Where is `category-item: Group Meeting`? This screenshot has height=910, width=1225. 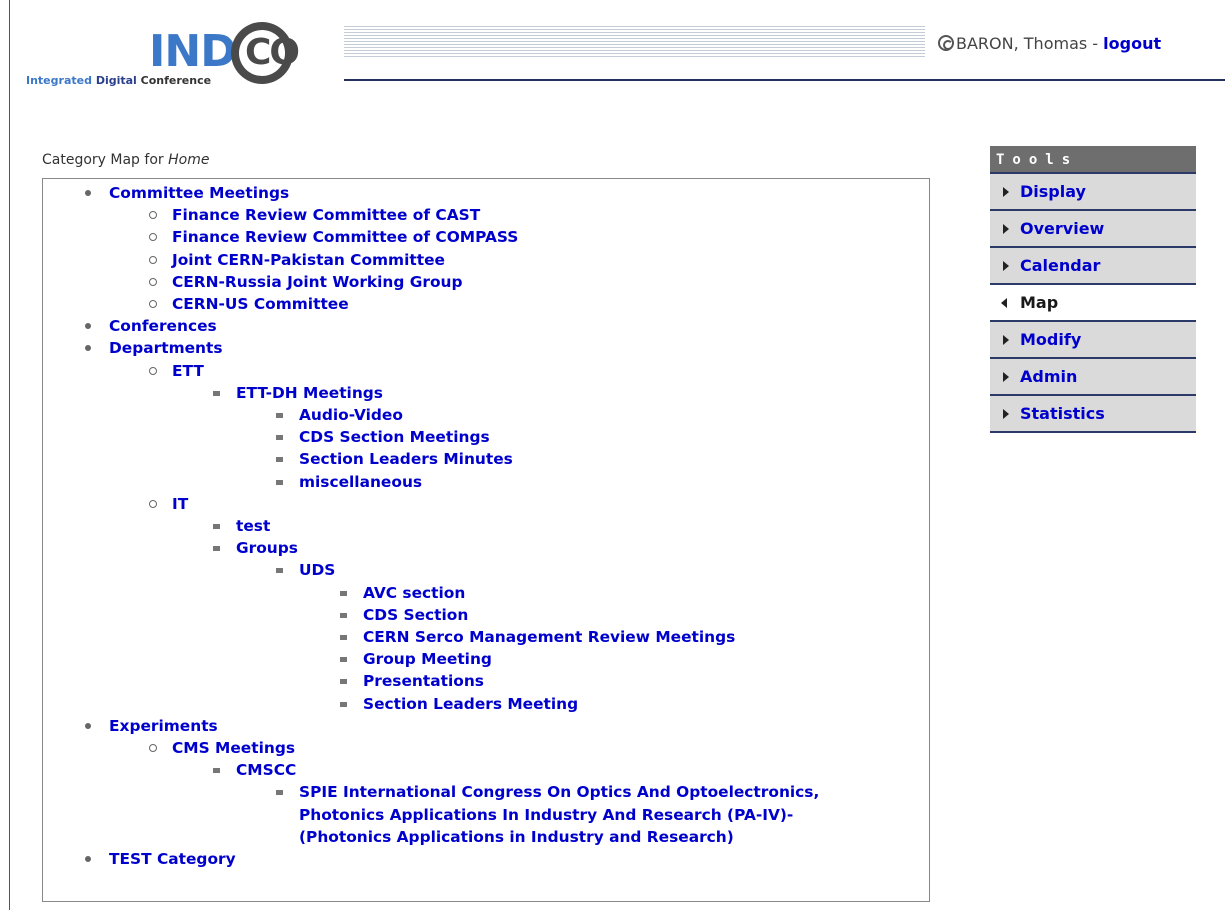
category-item: Group Meeting is located at coordinates (416, 659).